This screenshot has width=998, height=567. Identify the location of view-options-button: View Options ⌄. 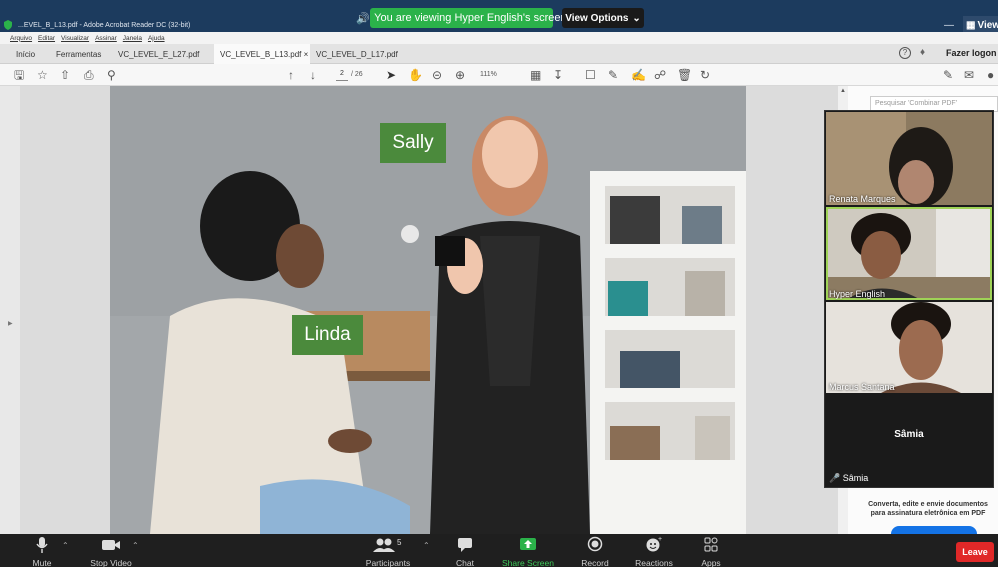
(603, 18).